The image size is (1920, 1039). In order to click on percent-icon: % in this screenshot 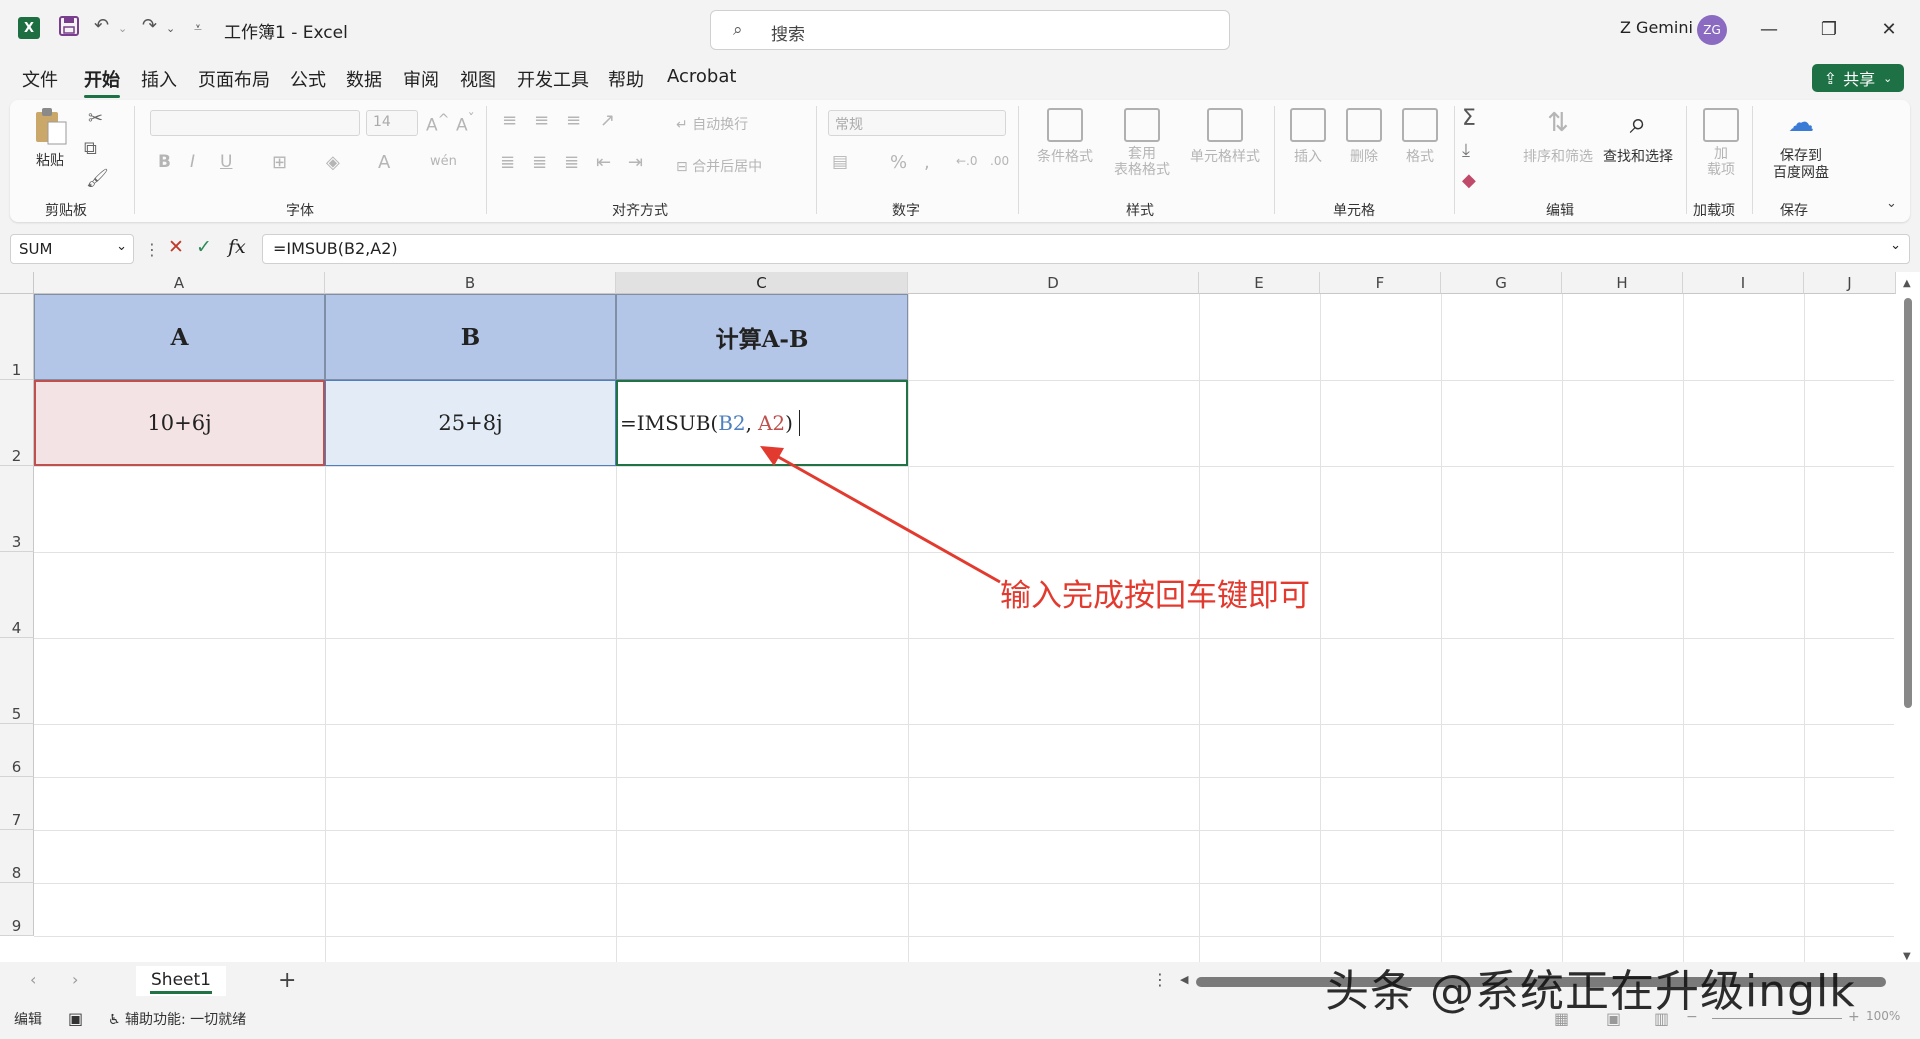, I will do `click(898, 162)`.